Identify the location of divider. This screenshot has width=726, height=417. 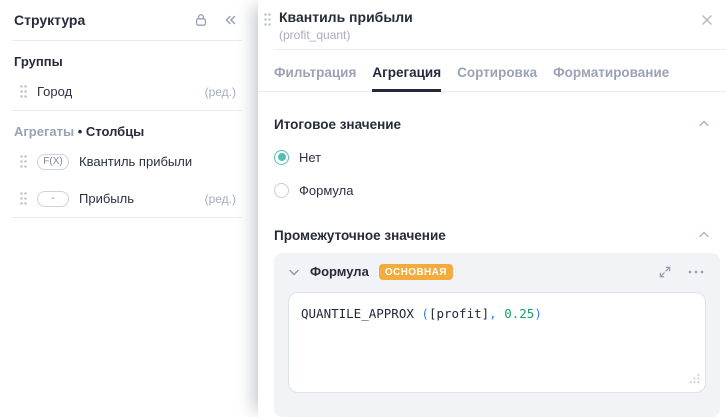
(127, 217).